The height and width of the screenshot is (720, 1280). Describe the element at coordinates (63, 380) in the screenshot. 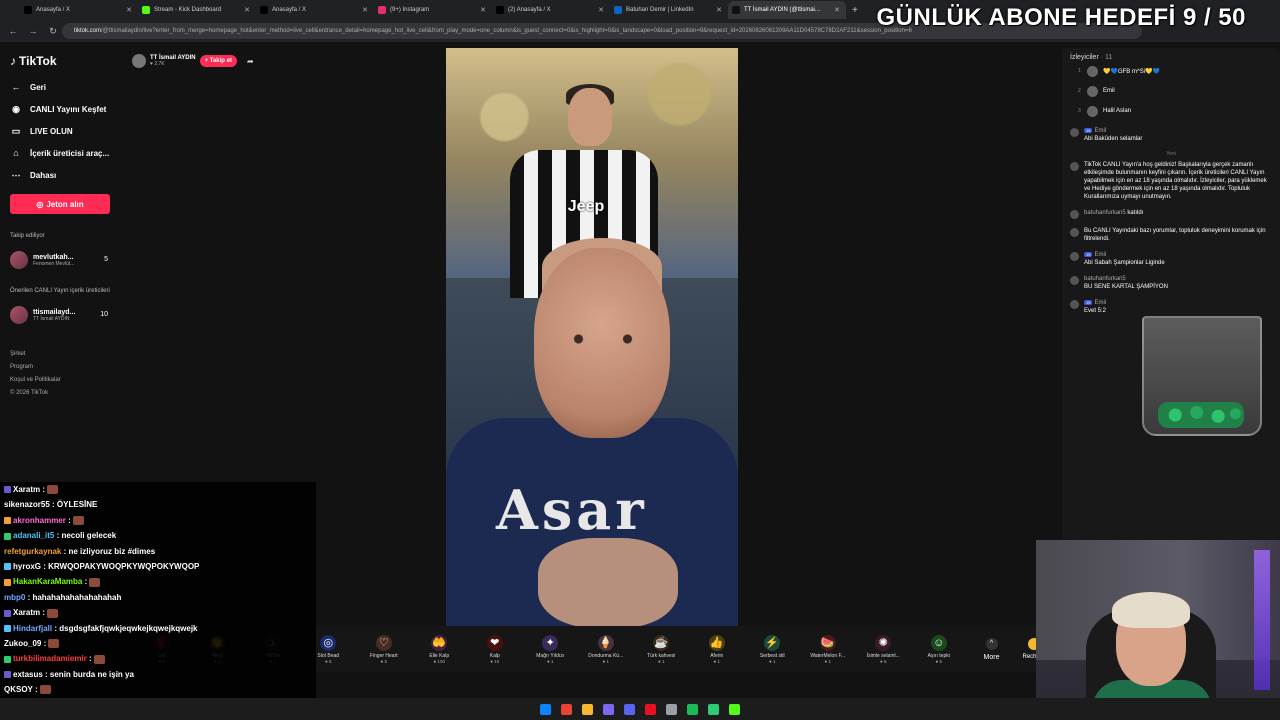

I see `footer-link-terms: Koşul ve Politikalar` at that location.